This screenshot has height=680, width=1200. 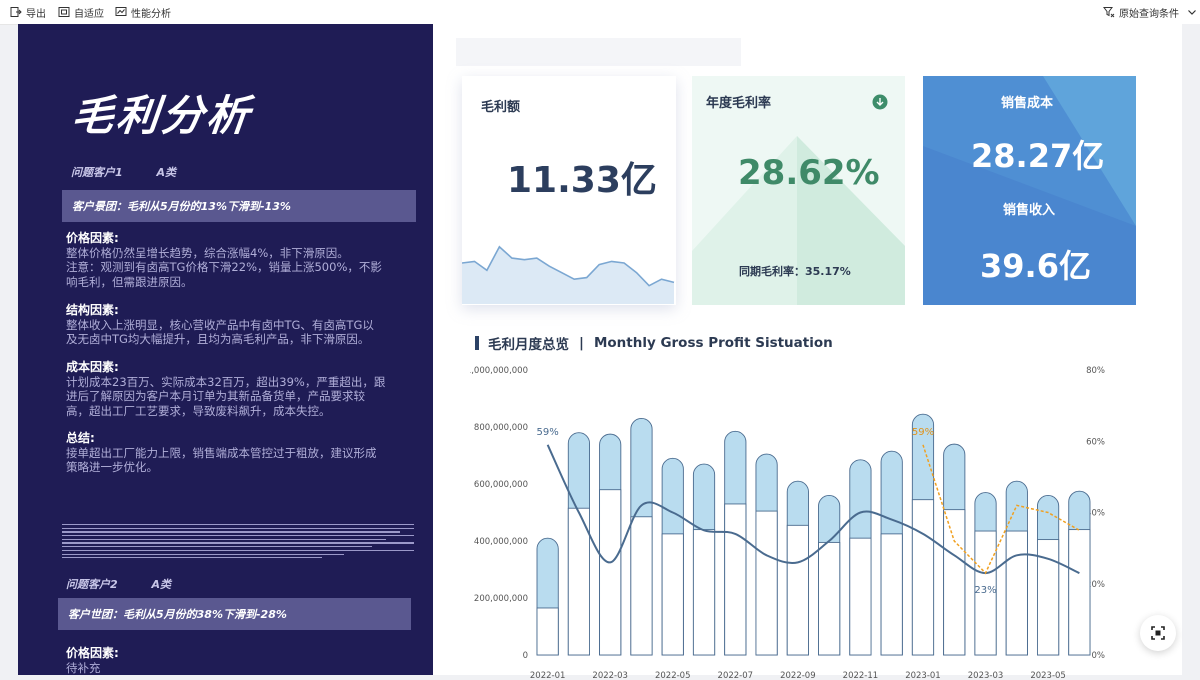 What do you see at coordinates (772, 271) in the screenshot?
I see `prior-rate-label: 同期毛利率：` at bounding box center [772, 271].